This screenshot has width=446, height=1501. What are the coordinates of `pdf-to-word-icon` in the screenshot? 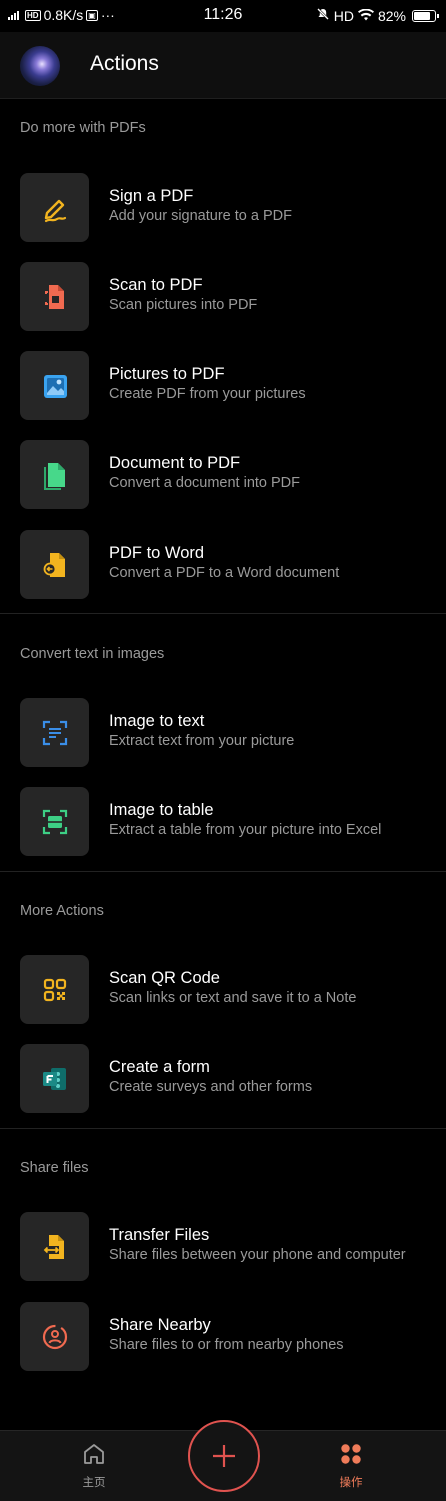 It's located at (54, 564).